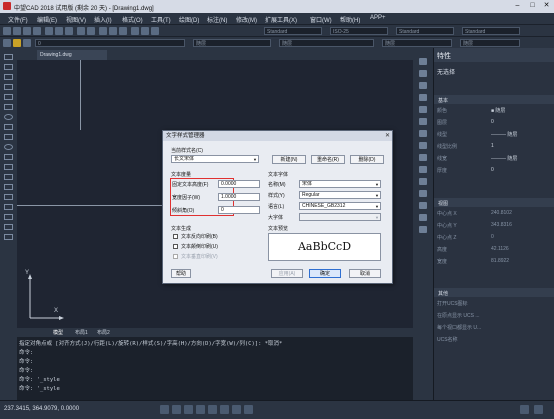 The image size is (554, 419). Describe the element at coordinates (423, 217) in the screenshot. I see `fillet-icon` at that location.